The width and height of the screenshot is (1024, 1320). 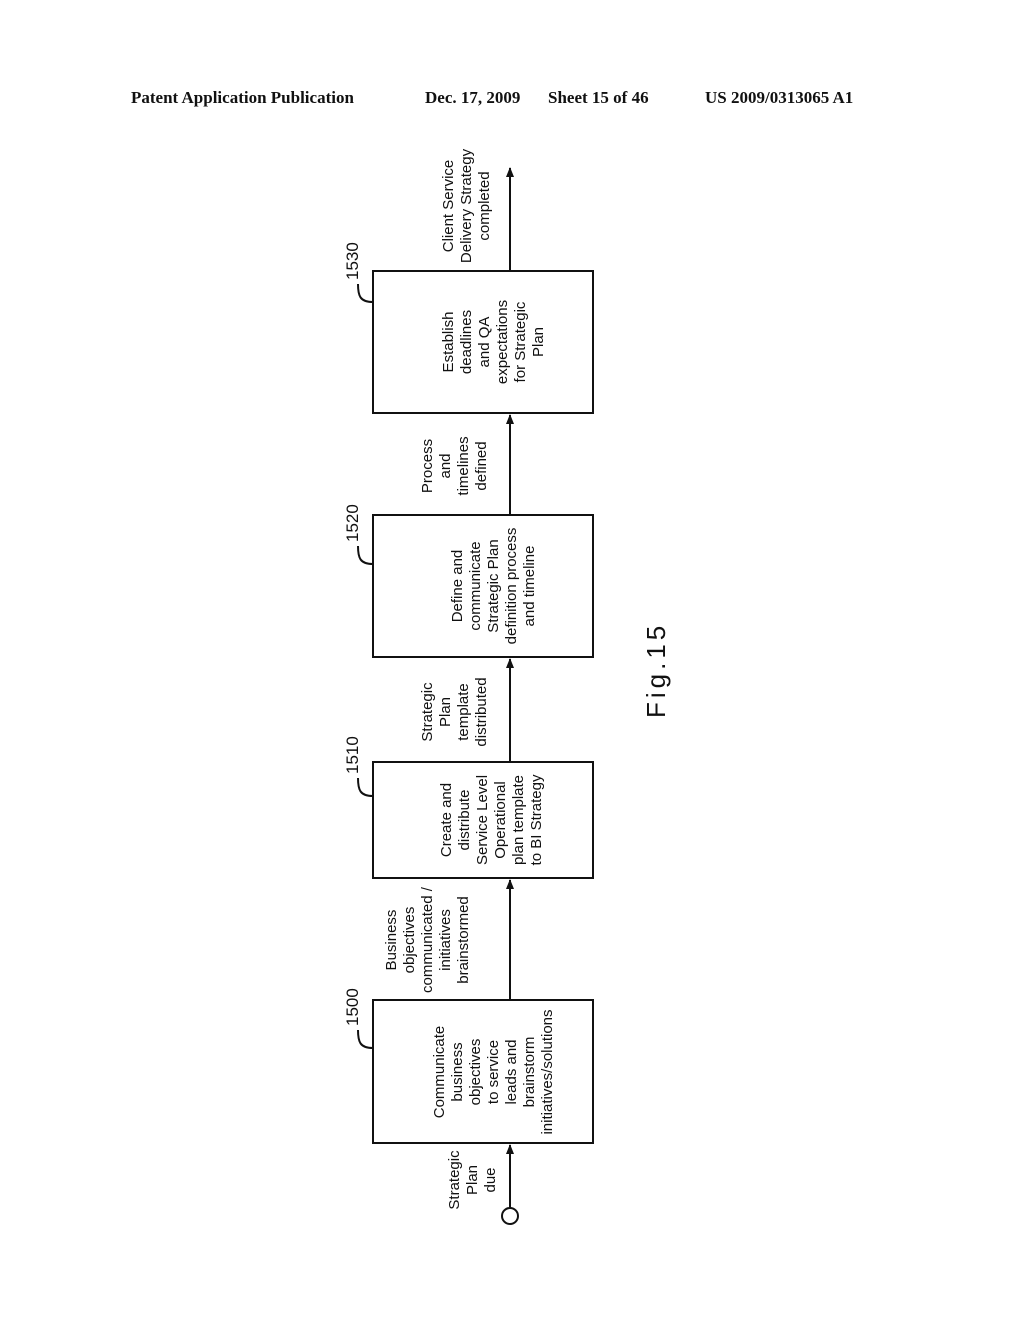 I want to click on svg-text: plan template, so click(x=518, y=820).